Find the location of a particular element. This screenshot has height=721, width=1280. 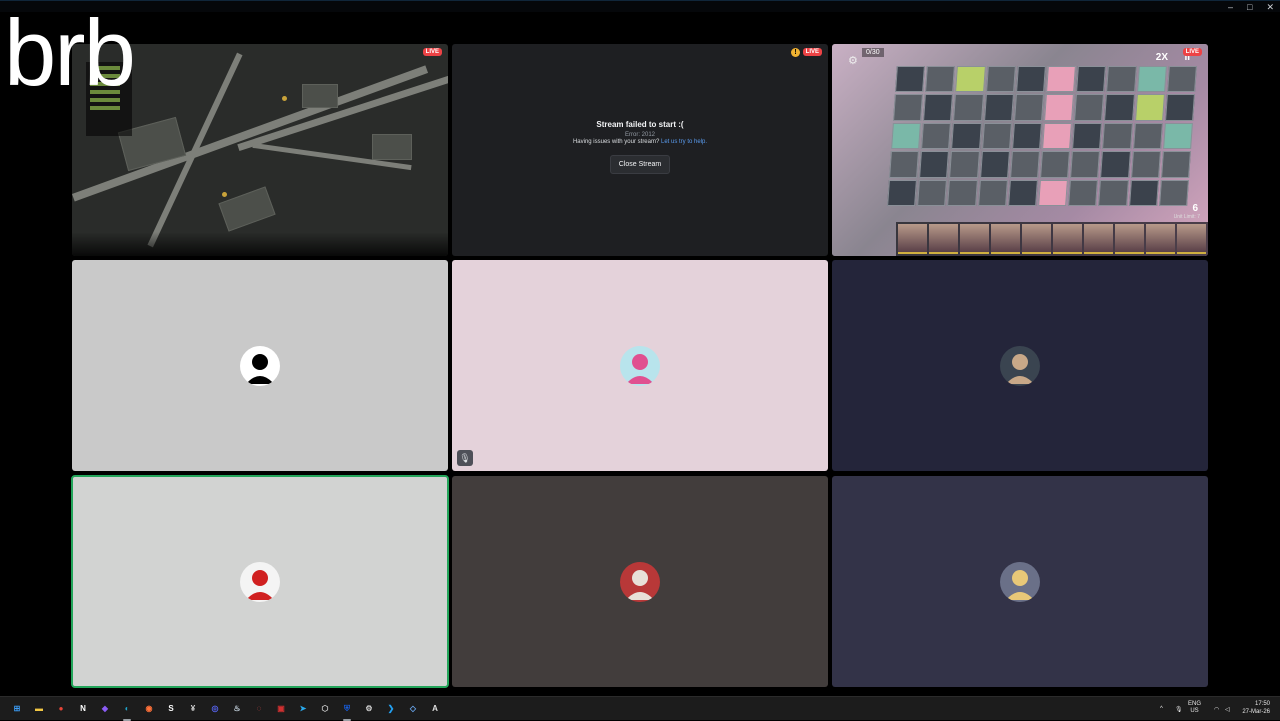

discord-icon: ◎ is located at coordinates (215, 709).